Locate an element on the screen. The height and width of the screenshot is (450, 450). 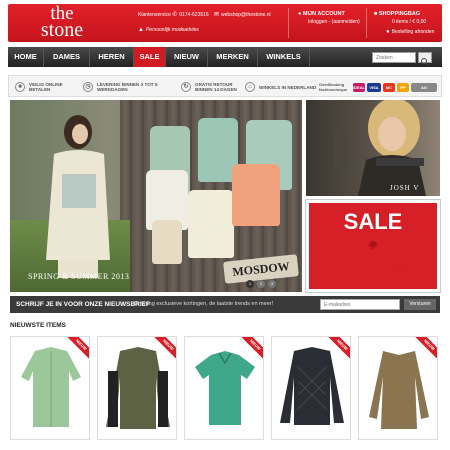
search-icon is located at coordinates (425, 62).